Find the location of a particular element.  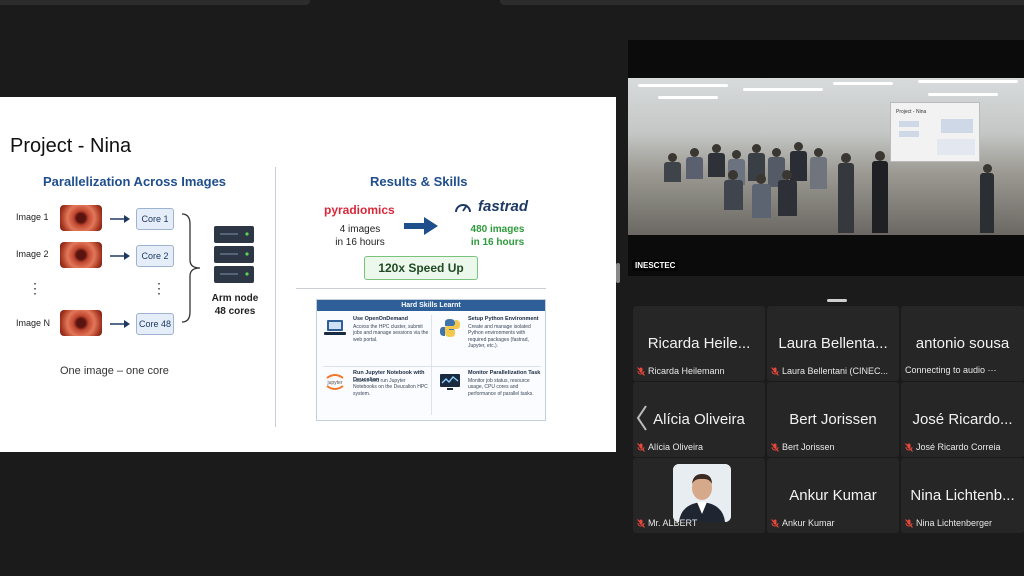

image-label: Image 1 is located at coordinates (32, 217).